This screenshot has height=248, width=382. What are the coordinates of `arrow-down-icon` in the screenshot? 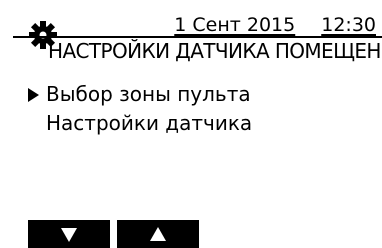 It's located at (69, 235).